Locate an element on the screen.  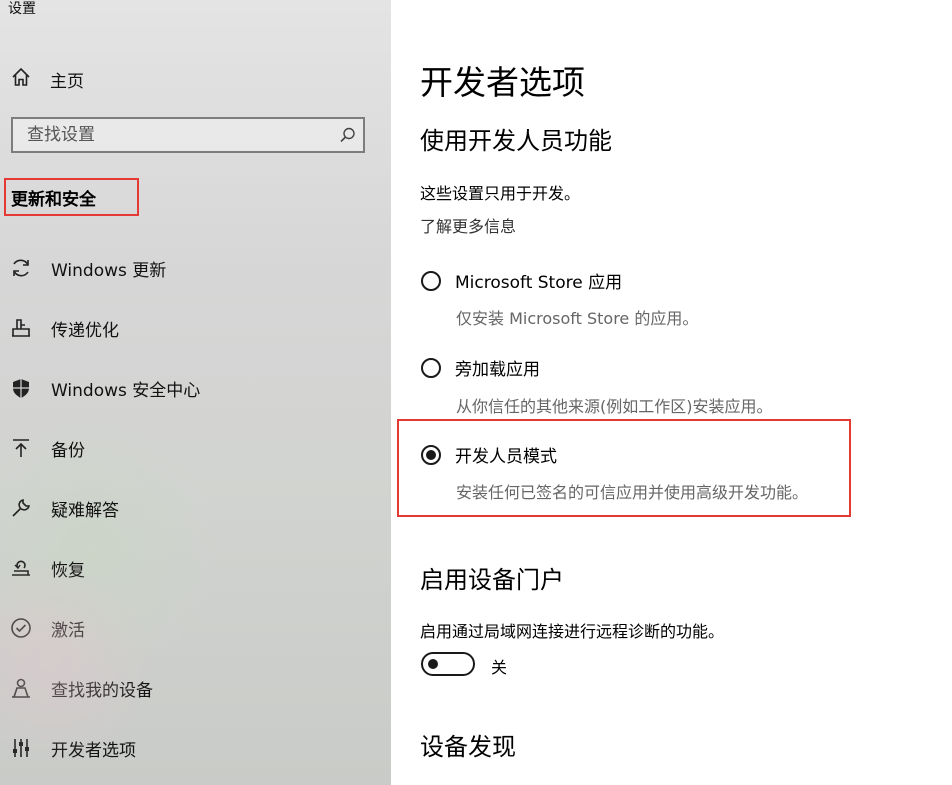
refresh-icon is located at coordinates (21, 268).